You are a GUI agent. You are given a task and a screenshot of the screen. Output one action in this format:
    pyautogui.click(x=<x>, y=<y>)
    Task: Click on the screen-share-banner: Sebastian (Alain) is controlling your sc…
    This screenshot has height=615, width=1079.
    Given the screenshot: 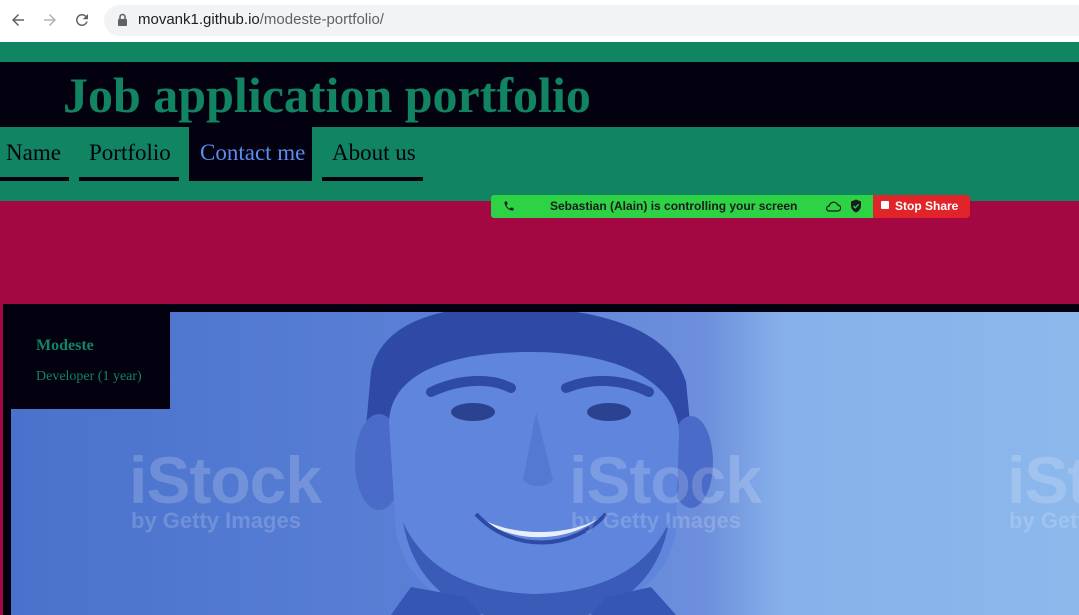 What is the action you would take?
    pyautogui.click(x=682, y=206)
    